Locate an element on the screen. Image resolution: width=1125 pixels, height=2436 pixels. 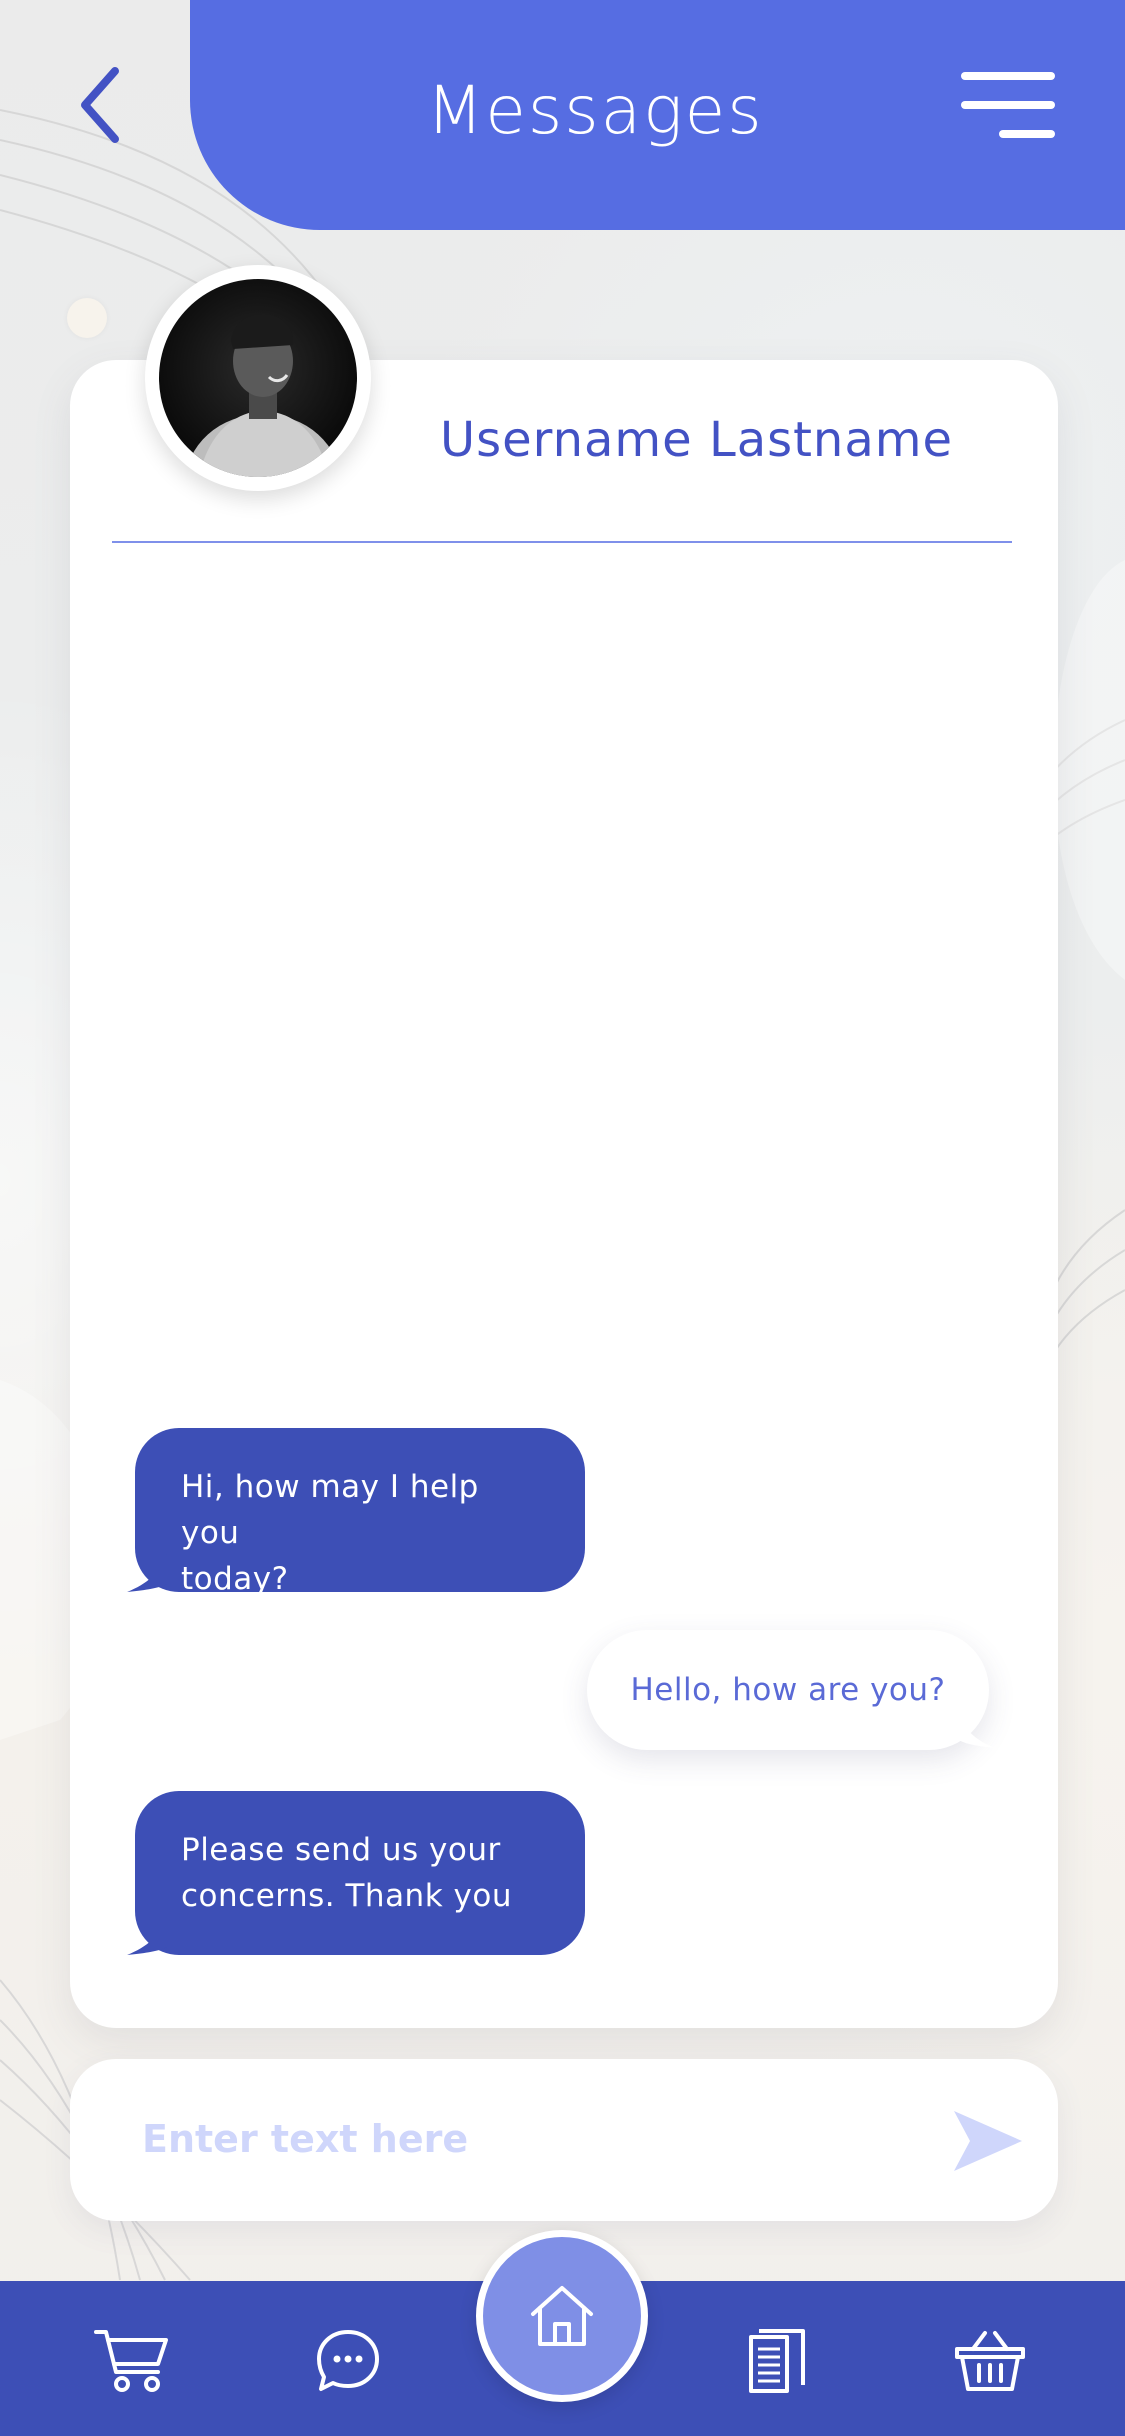
send-button is located at coordinates (988, 2141).